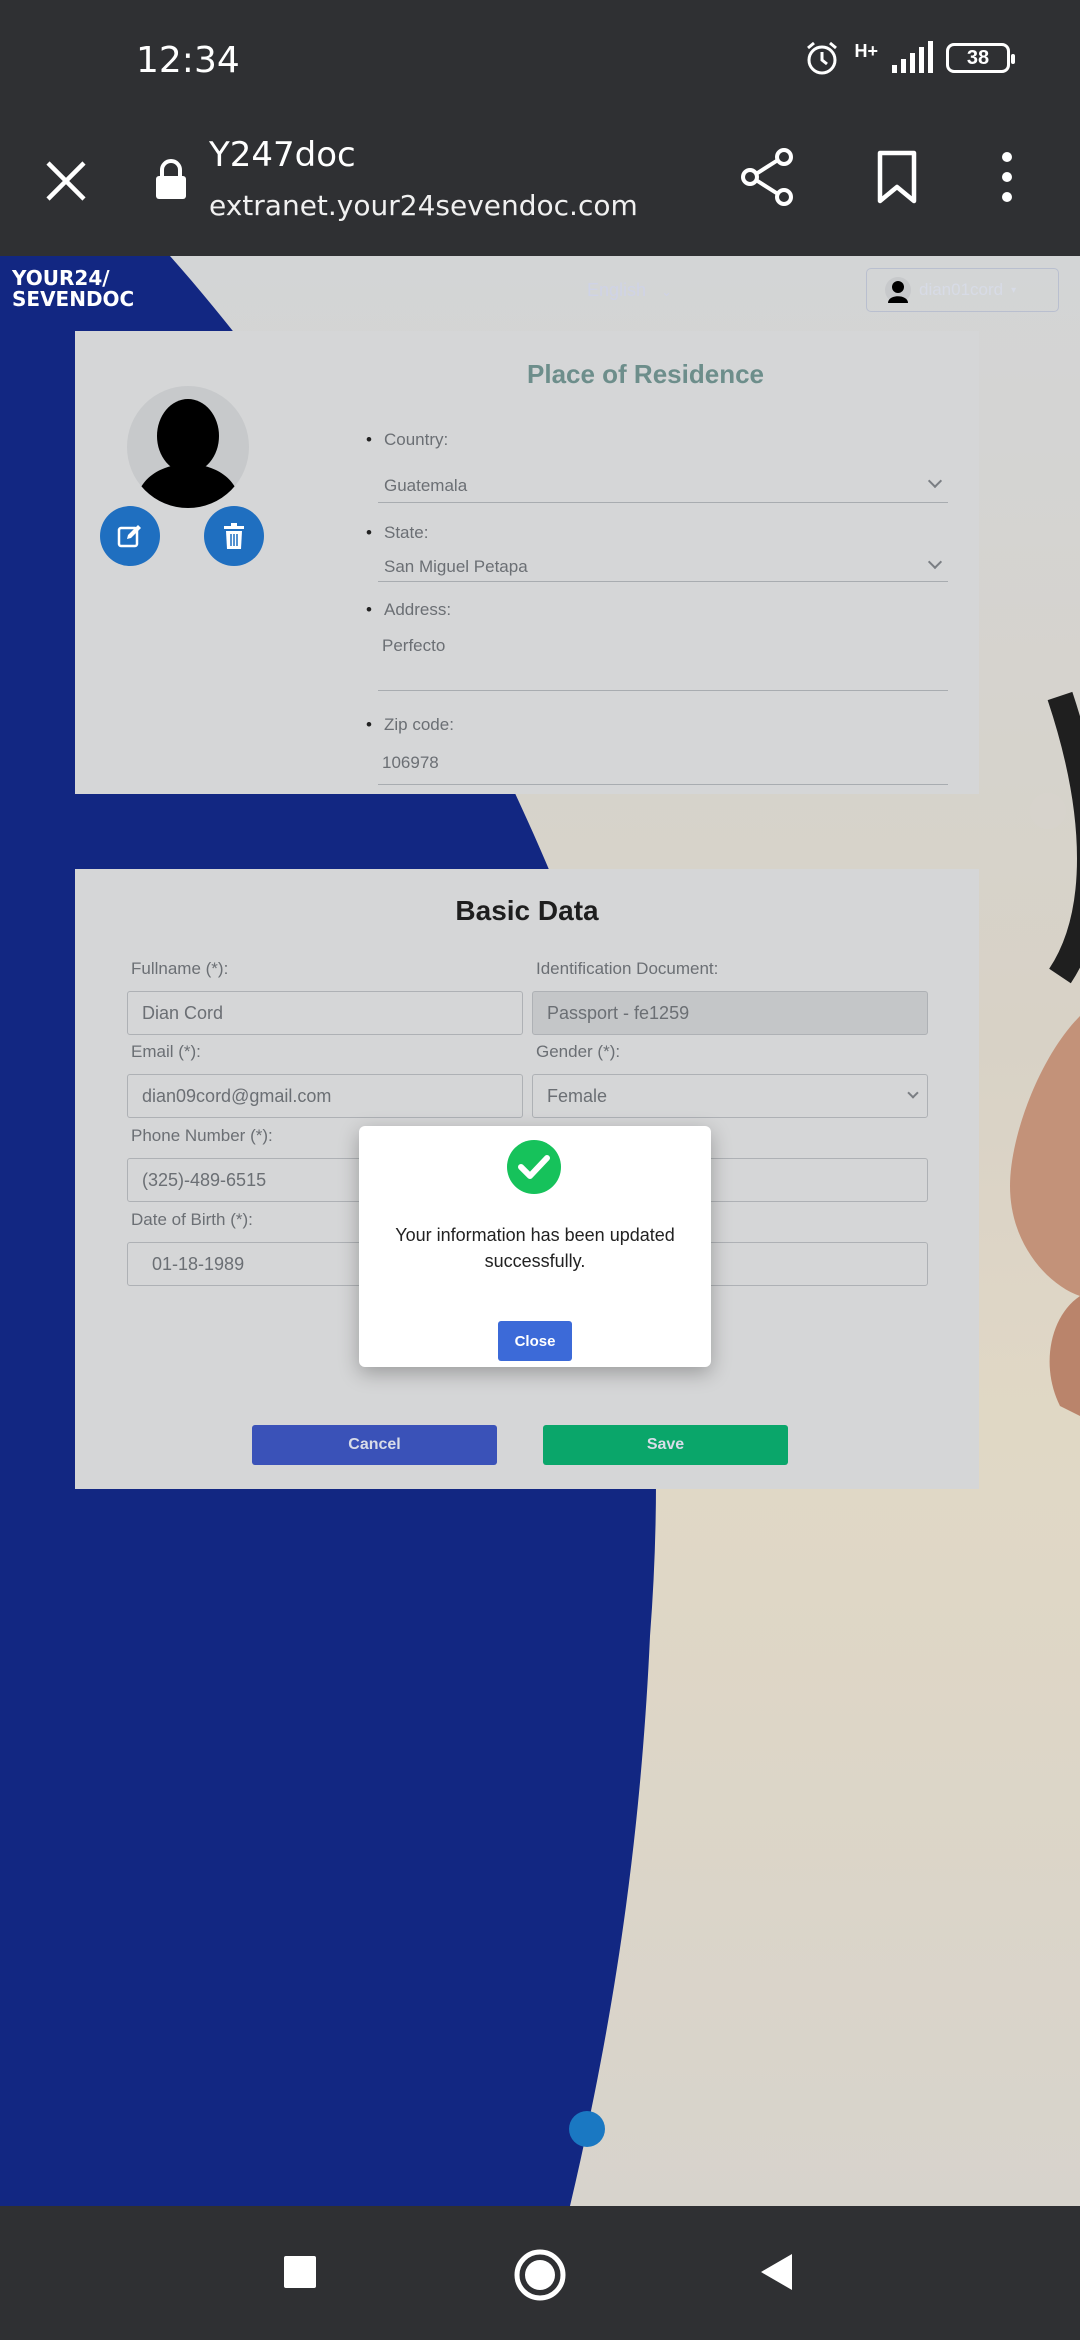 The height and width of the screenshot is (2340, 1080). Describe the element at coordinates (202, 1135) in the screenshot. I see `phone-label: Phone Number (*):` at that location.